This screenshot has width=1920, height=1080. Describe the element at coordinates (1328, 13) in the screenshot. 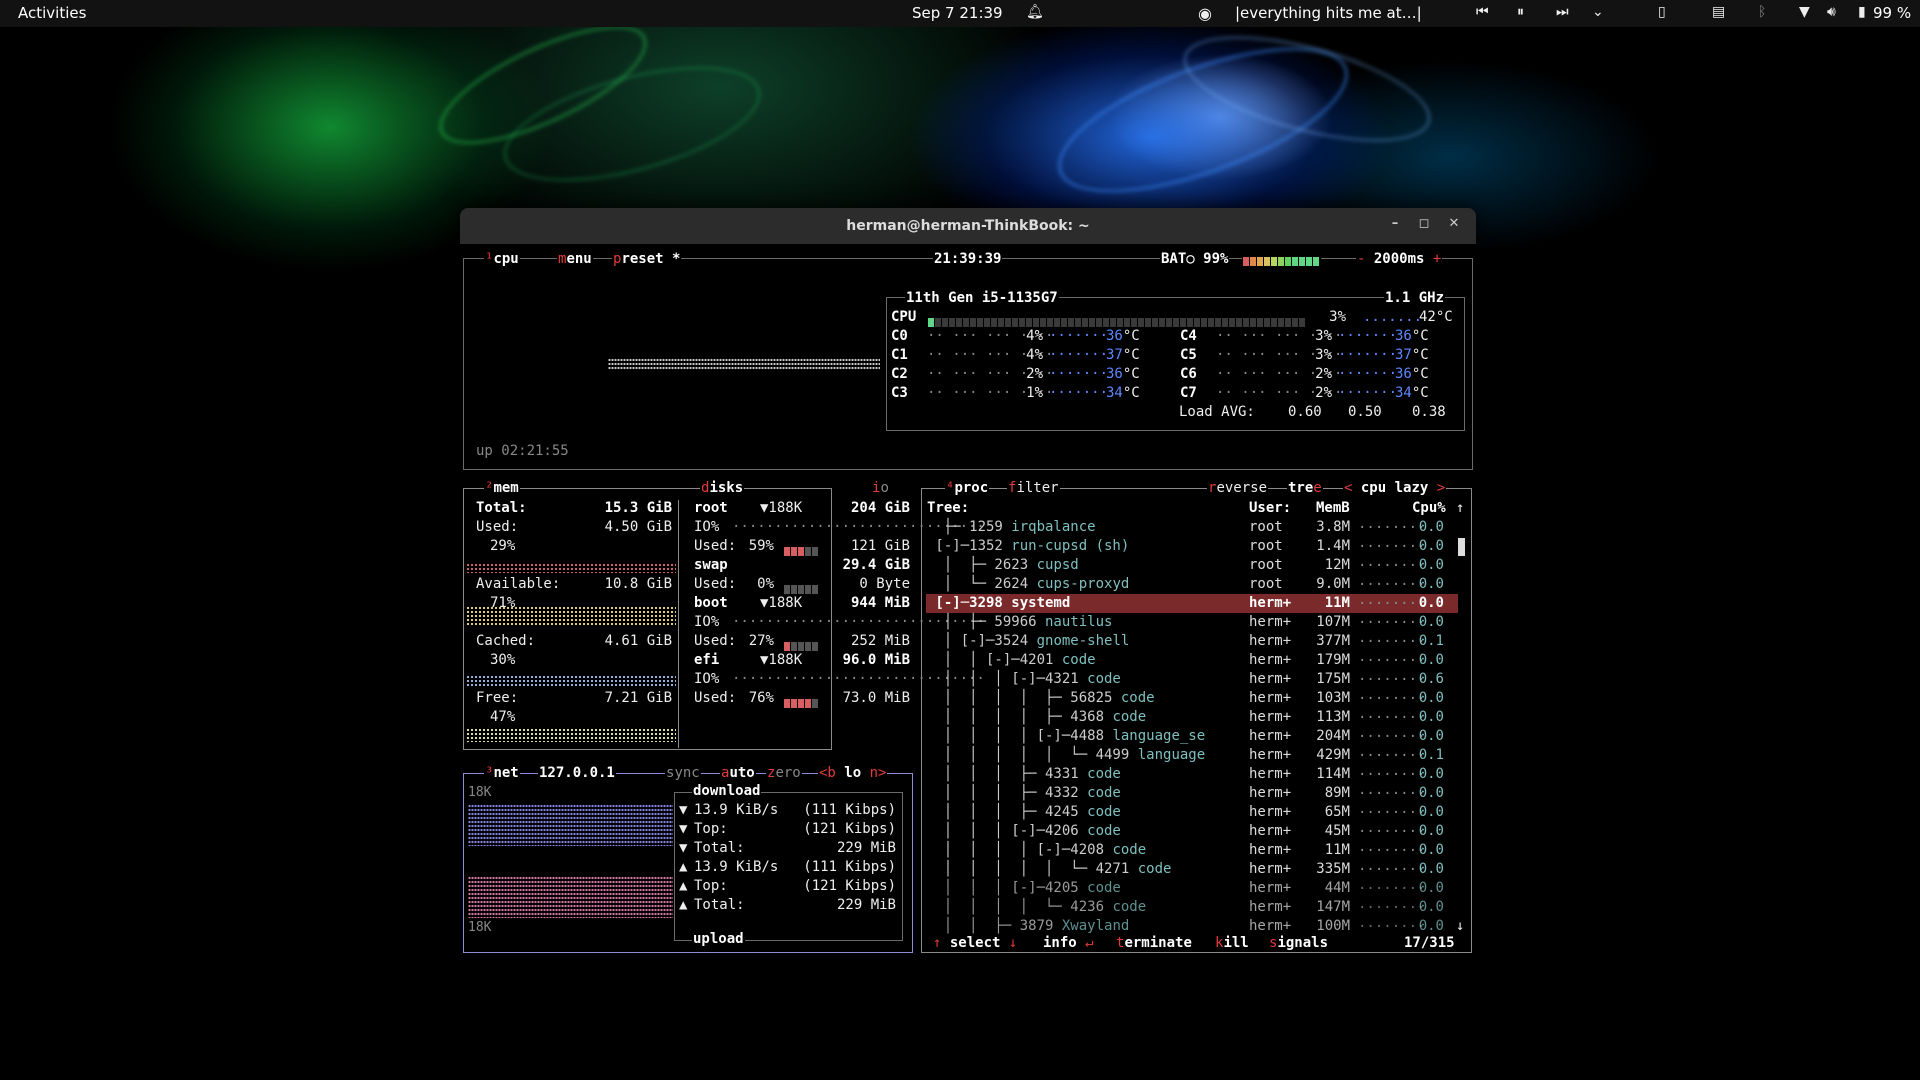

I see `media-title: |everything hits me at…|` at that location.